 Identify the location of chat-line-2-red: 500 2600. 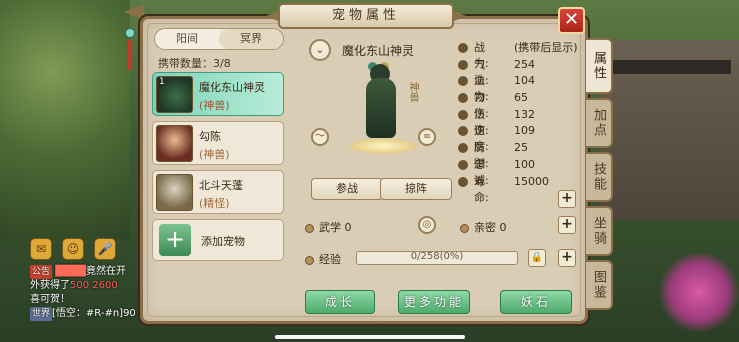
(94, 285).